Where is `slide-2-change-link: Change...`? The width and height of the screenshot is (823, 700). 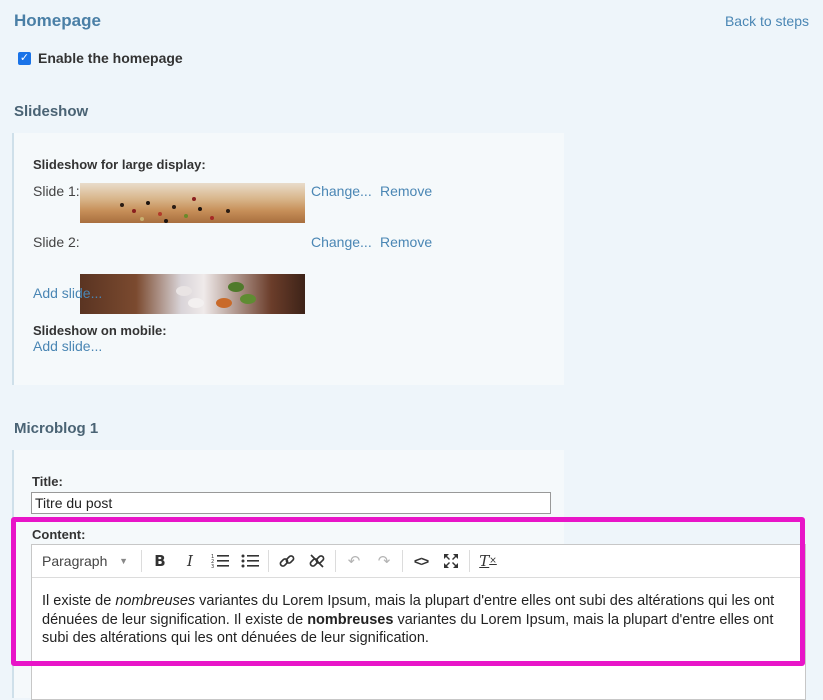 slide-2-change-link: Change... is located at coordinates (341, 242).